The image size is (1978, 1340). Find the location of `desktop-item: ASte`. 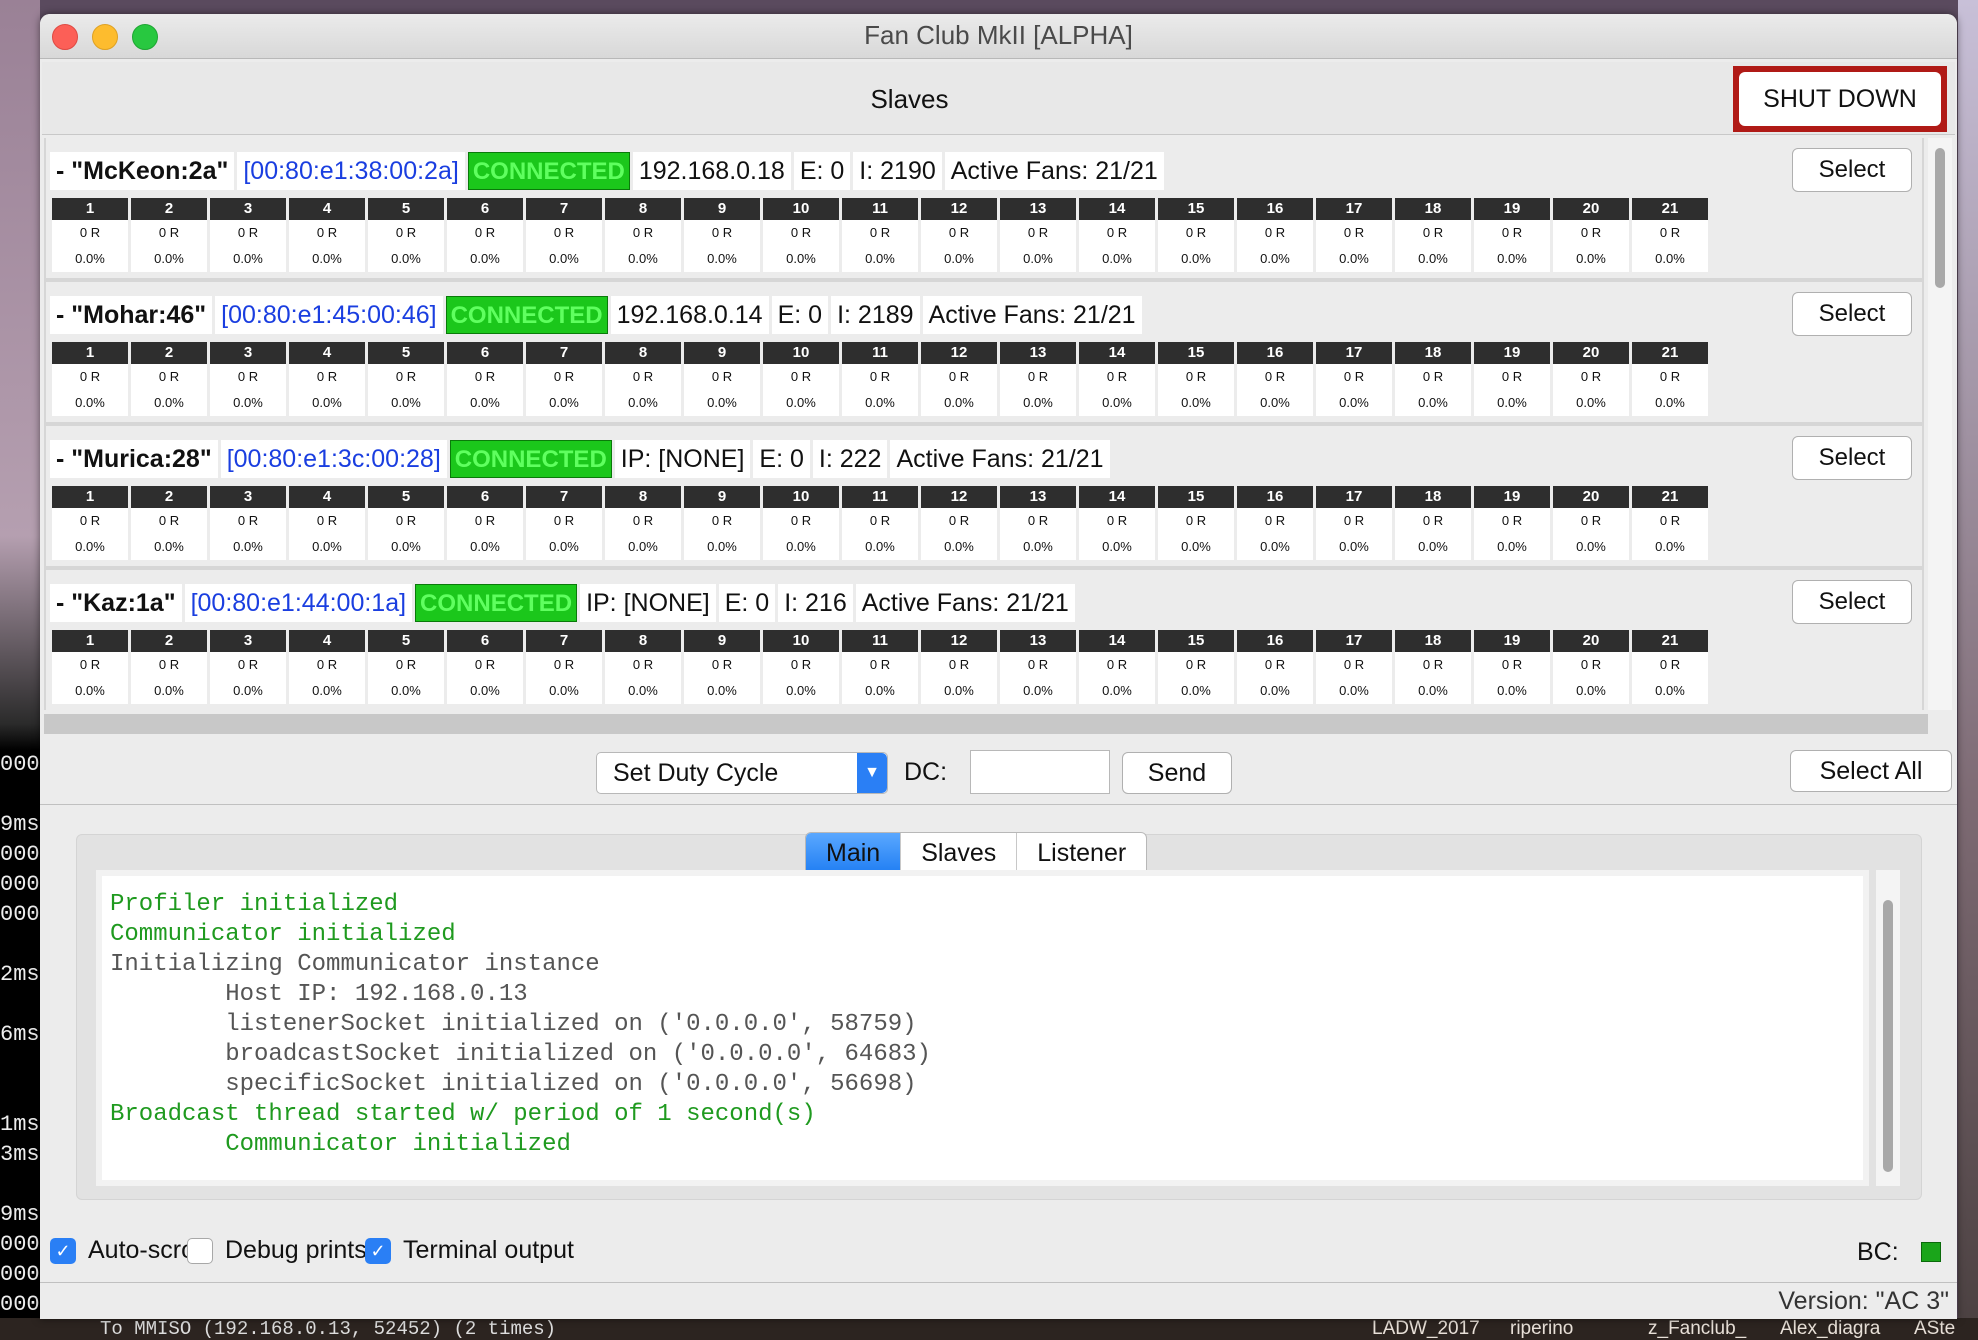

desktop-item: ASte is located at coordinates (1934, 1329).